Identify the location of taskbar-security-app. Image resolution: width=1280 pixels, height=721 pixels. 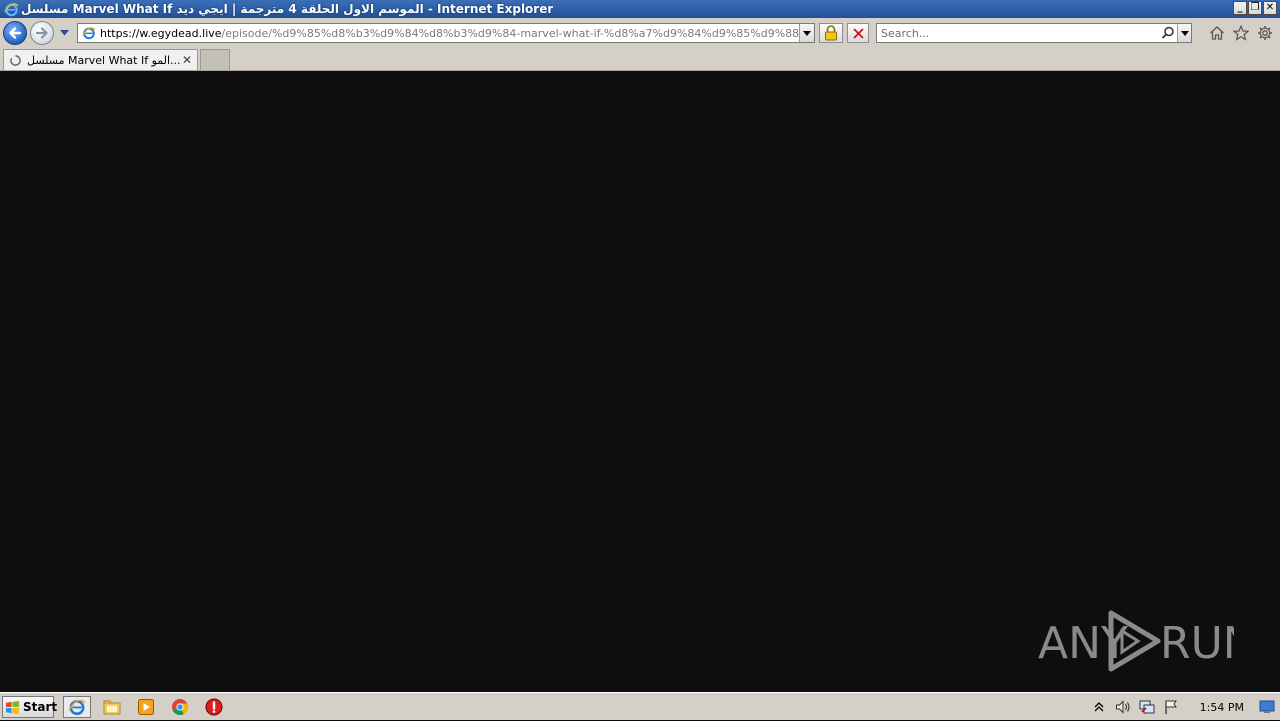
(214, 707).